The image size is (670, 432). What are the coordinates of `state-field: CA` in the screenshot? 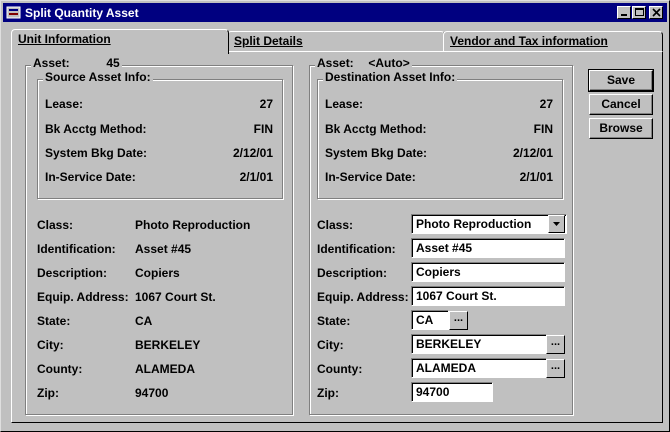 It's located at (430, 320).